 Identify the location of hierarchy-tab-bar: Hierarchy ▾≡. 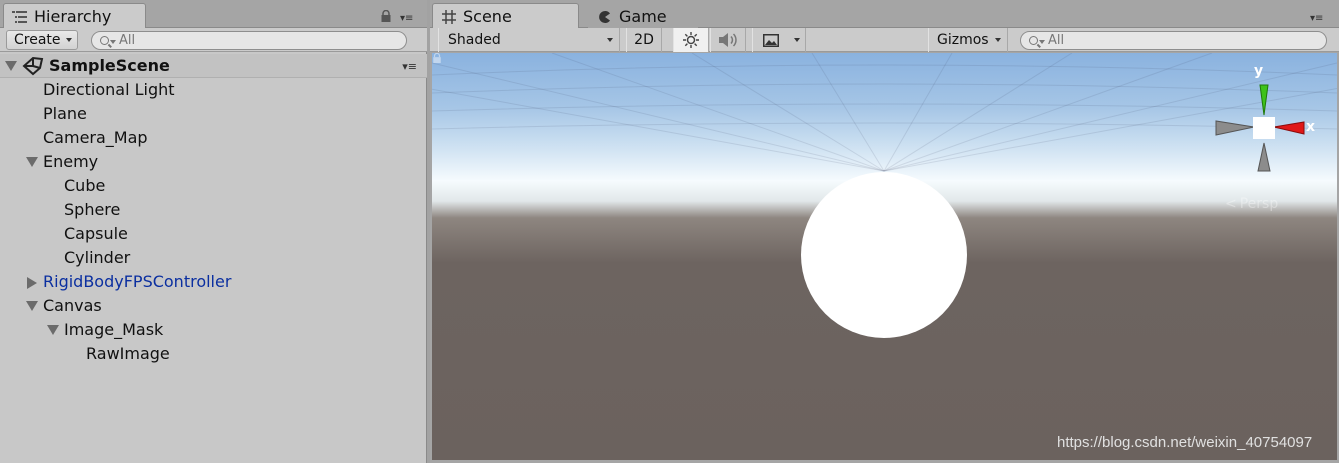
(213, 14).